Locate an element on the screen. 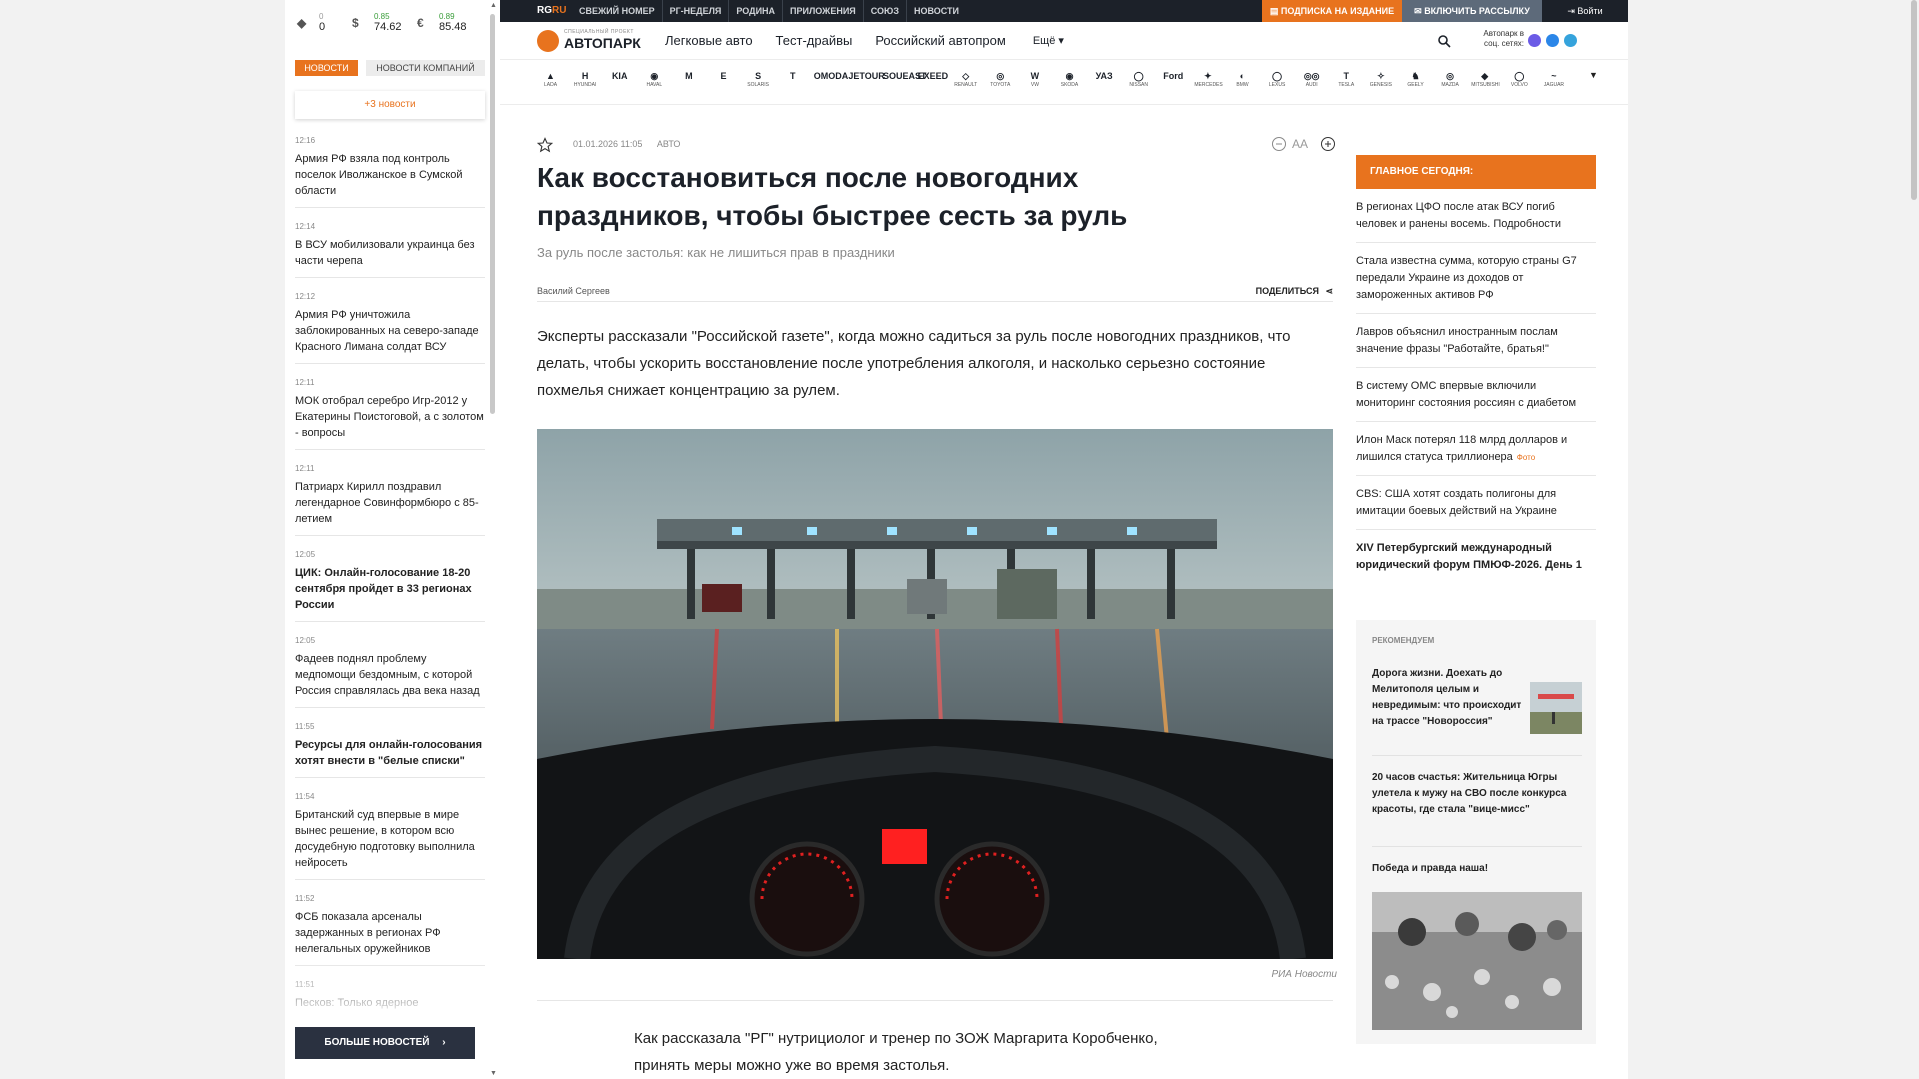  car-brand-logo: S SOLARIS is located at coordinates (758, 81).